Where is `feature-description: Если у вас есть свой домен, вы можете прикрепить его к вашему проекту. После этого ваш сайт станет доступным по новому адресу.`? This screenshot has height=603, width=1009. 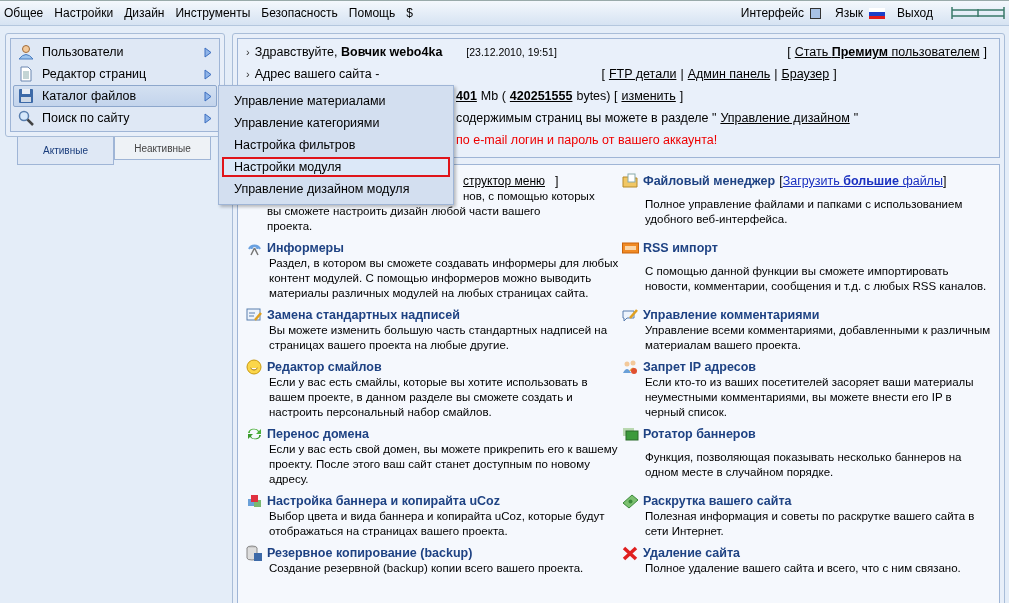 feature-description: Если у вас есть свой домен, вы можете прикрепить его к вашему проекту. После этого ваш сайт станет доступным по новому адресу. is located at coordinates (443, 464).